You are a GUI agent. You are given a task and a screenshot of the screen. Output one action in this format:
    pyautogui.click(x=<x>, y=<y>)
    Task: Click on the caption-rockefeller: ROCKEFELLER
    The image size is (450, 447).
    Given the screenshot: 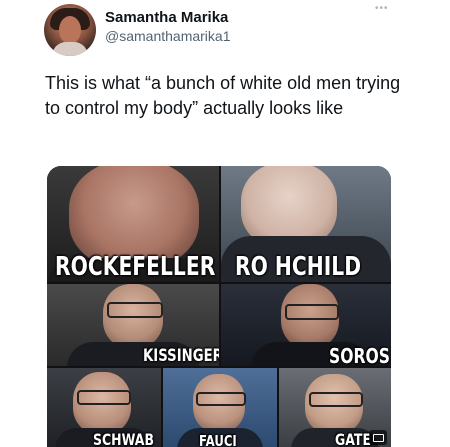 What is the action you would take?
    pyautogui.click(x=135, y=267)
    